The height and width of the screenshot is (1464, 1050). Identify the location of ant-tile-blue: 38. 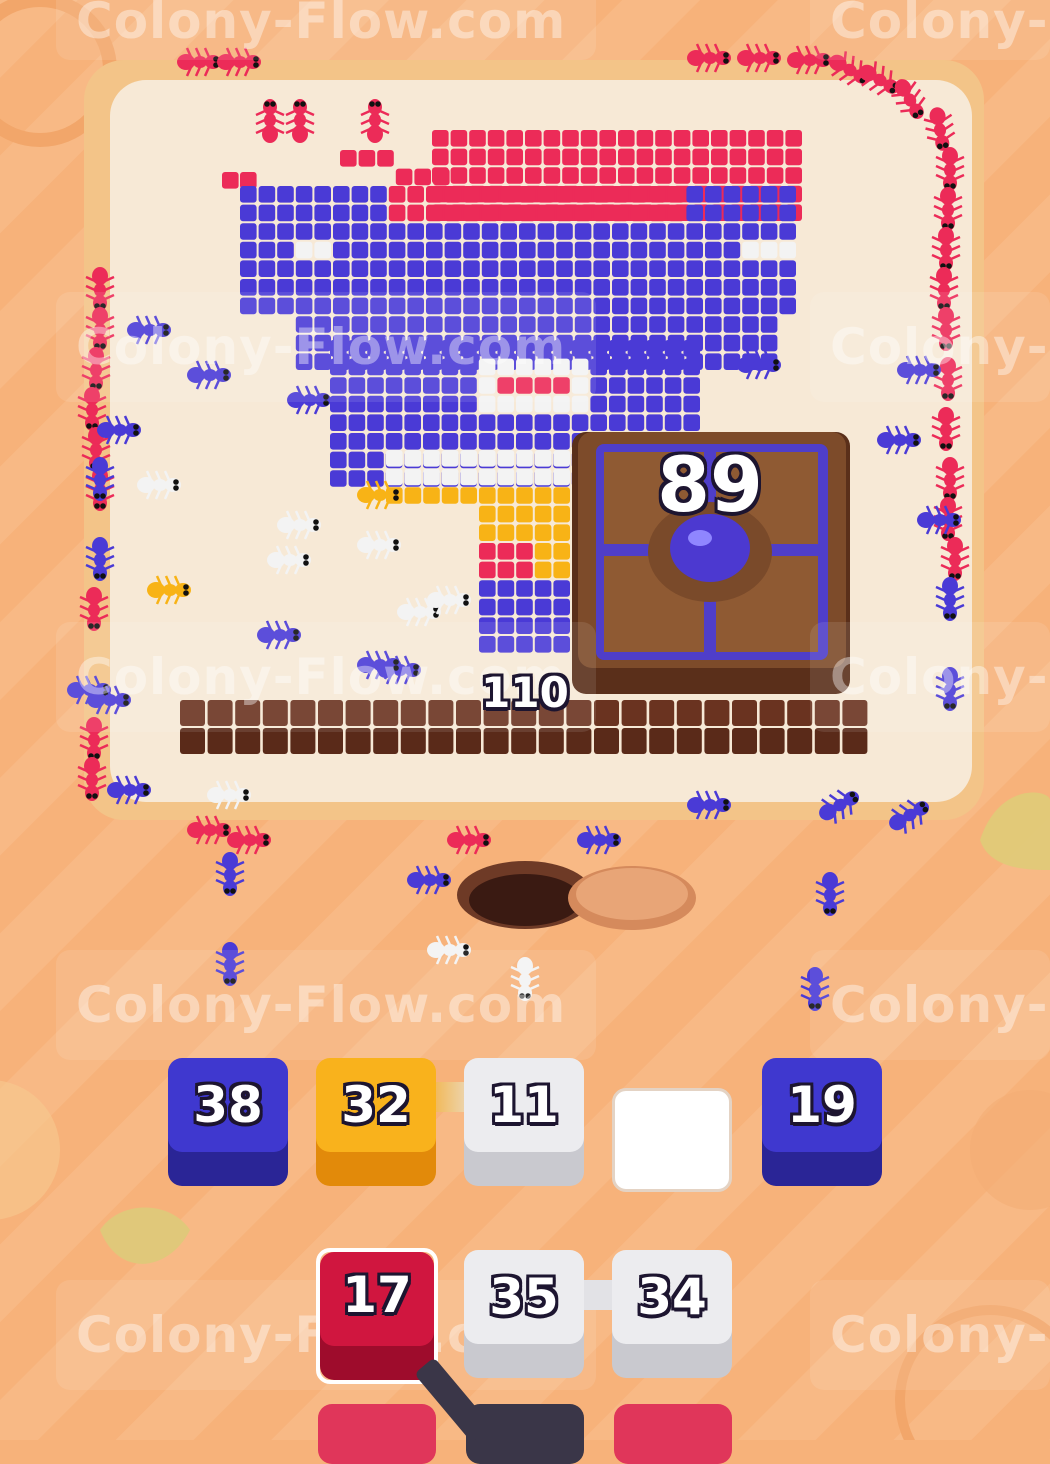
(228, 1122).